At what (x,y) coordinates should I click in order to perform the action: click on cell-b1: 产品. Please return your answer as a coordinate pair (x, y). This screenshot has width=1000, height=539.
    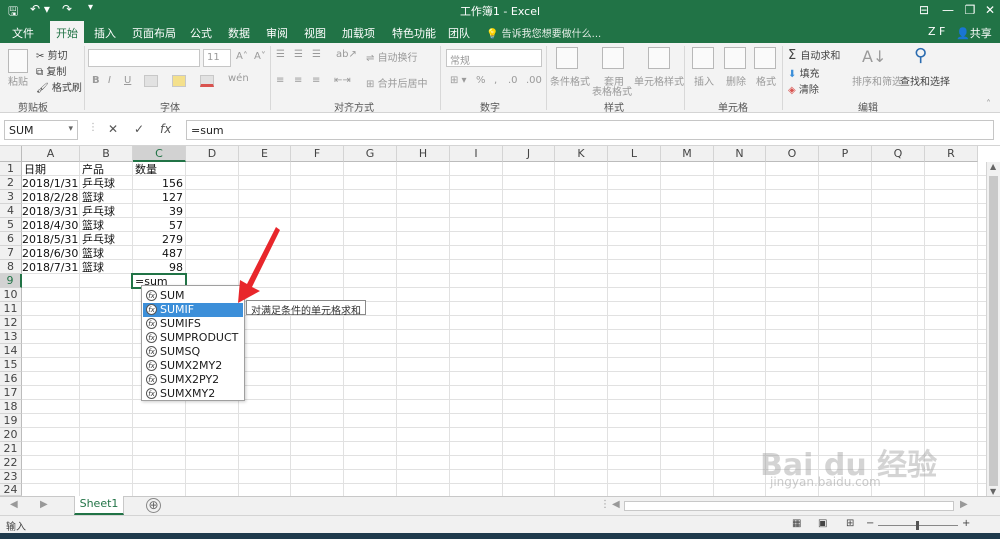
    Looking at the image, I should click on (93, 169).